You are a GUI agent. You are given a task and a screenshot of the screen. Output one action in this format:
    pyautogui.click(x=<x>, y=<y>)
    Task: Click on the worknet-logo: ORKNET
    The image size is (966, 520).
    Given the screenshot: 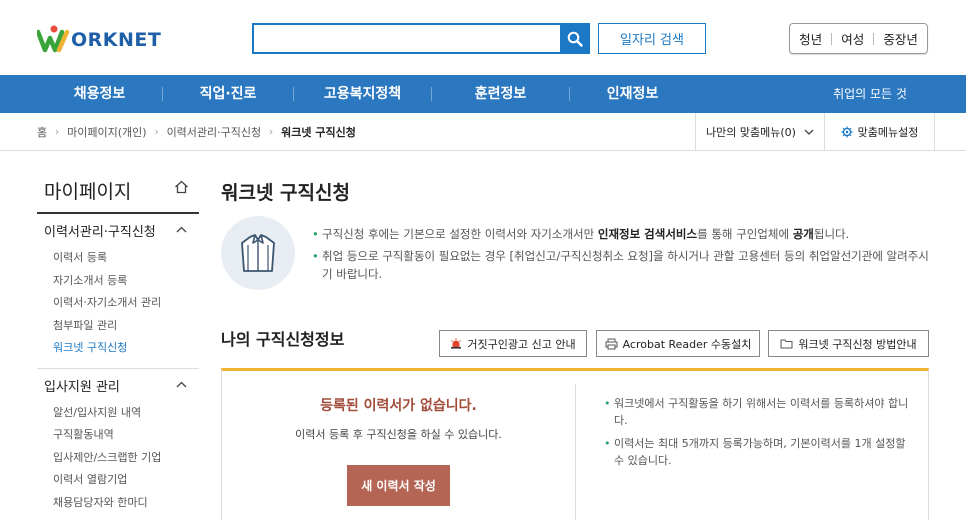 What is the action you would take?
    pyautogui.click(x=99, y=39)
    